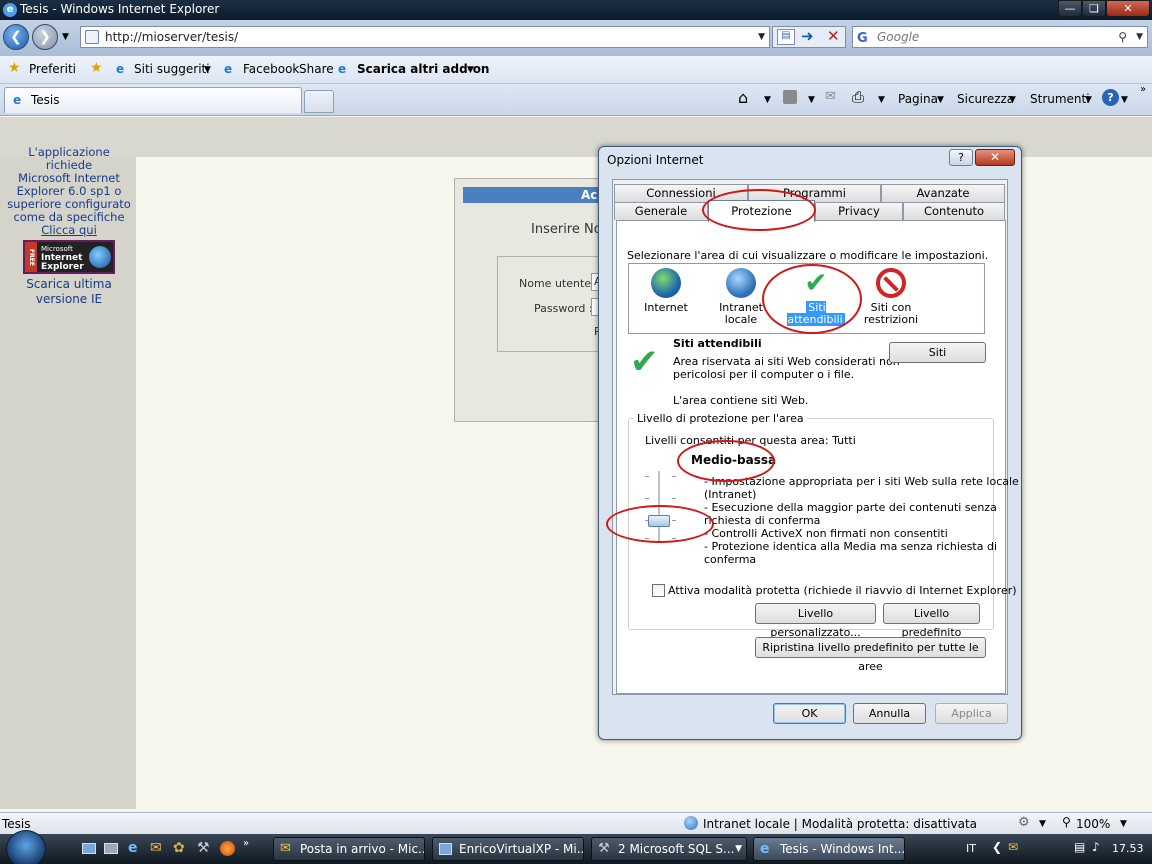 Image resolution: width=1152 pixels, height=864 pixels. What do you see at coordinates (743, 97) in the screenshot?
I see `home-icon: ⌂` at bounding box center [743, 97].